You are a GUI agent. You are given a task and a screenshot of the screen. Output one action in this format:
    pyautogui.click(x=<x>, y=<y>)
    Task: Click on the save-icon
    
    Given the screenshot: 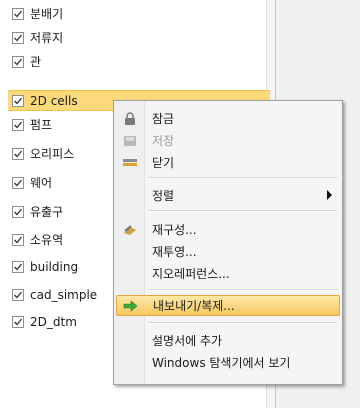 What is the action you would take?
    pyautogui.click(x=130, y=140)
    